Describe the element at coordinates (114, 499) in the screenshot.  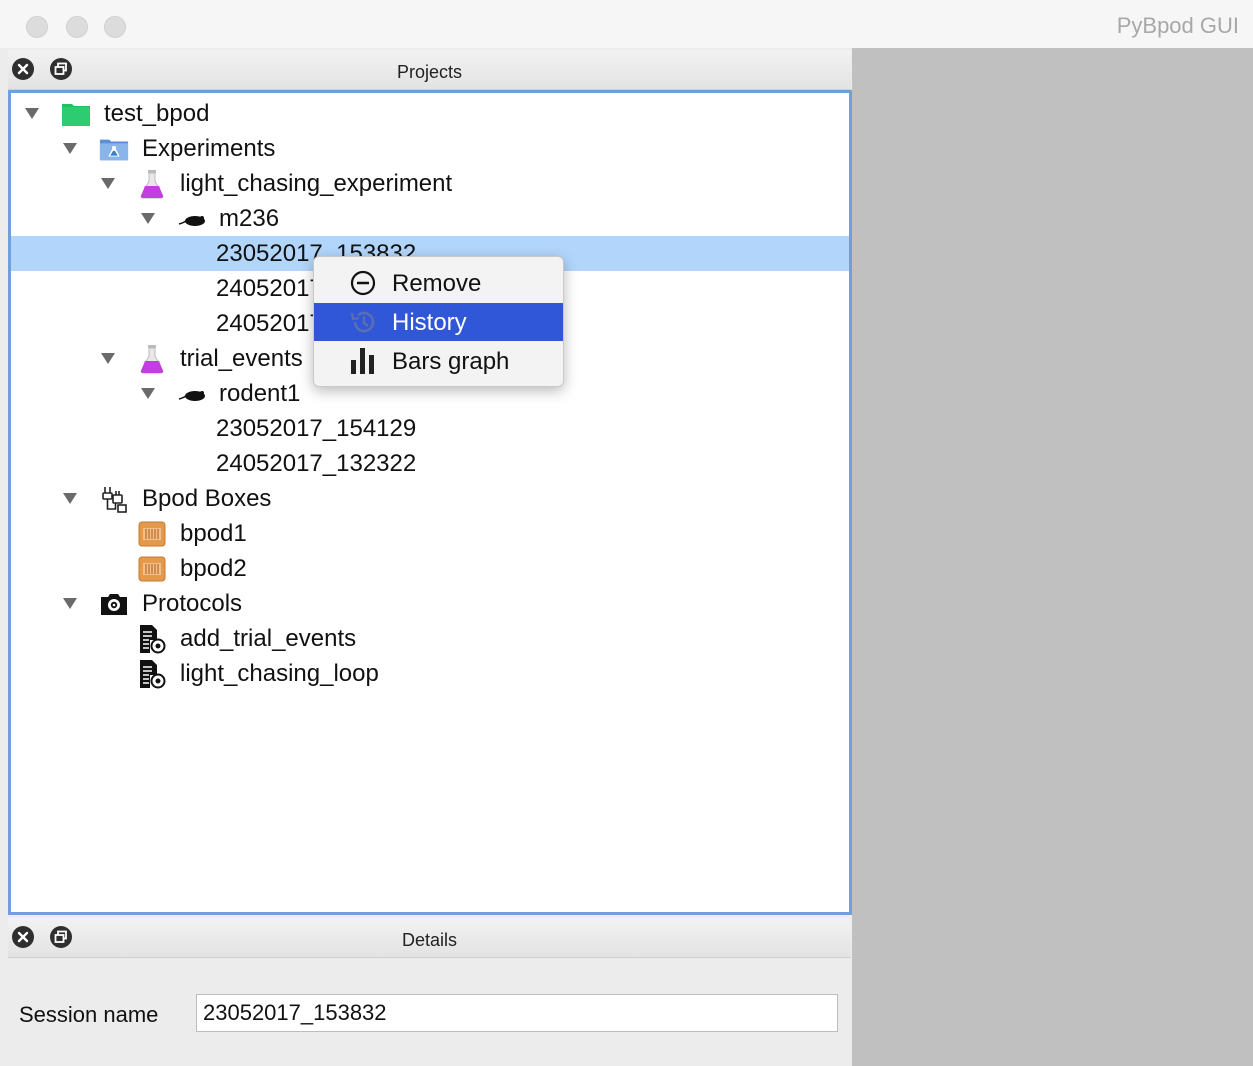
I see `plug-icon` at that location.